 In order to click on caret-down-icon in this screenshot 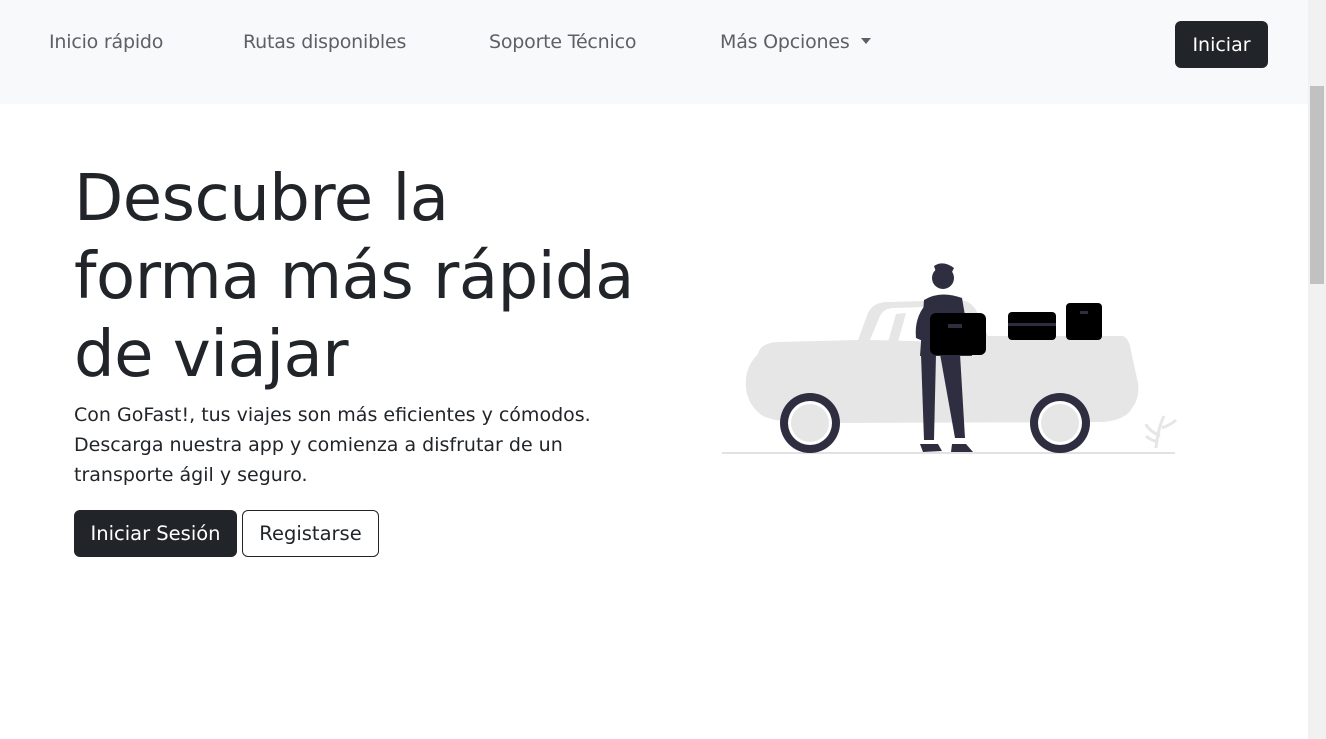, I will do `click(865, 41)`.